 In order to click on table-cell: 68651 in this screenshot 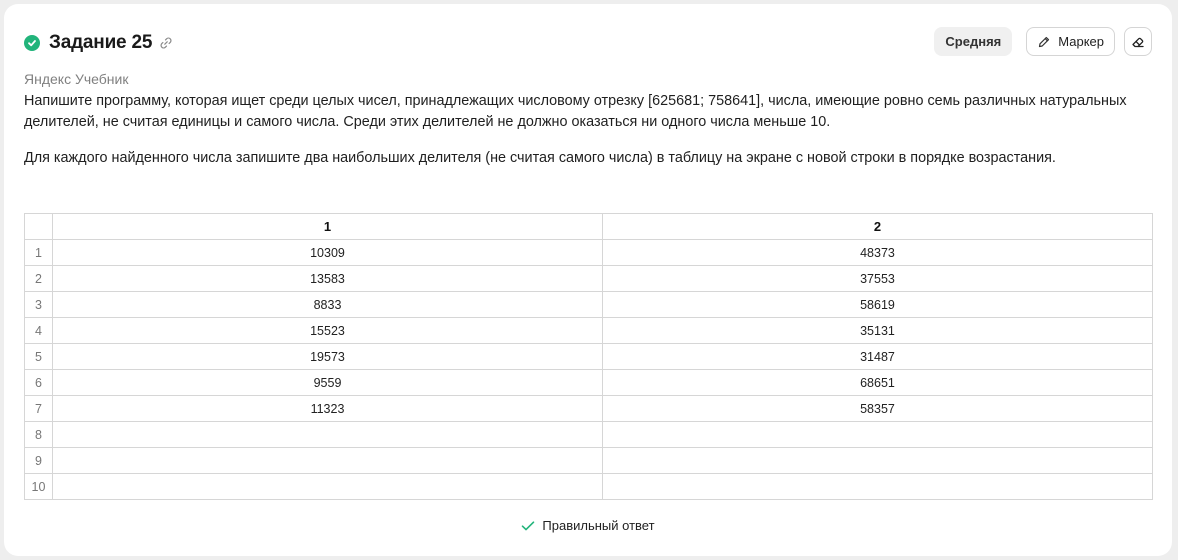, I will do `click(877, 382)`.